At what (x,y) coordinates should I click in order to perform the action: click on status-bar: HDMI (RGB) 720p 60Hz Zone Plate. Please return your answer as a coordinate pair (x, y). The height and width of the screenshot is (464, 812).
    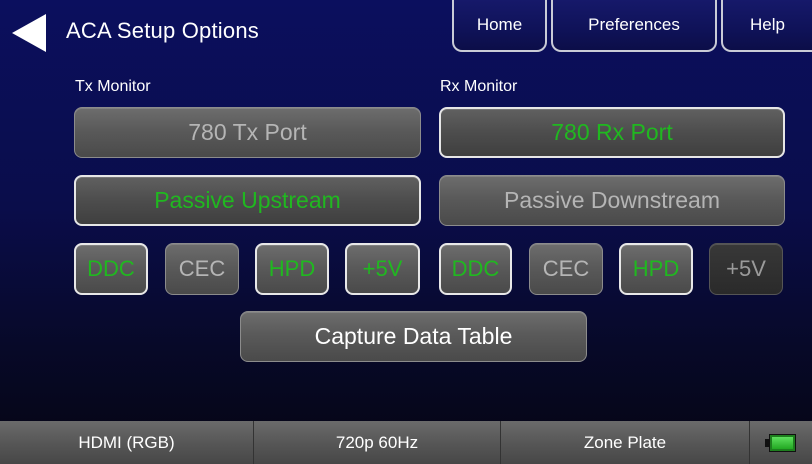
    Looking at the image, I should click on (406, 442).